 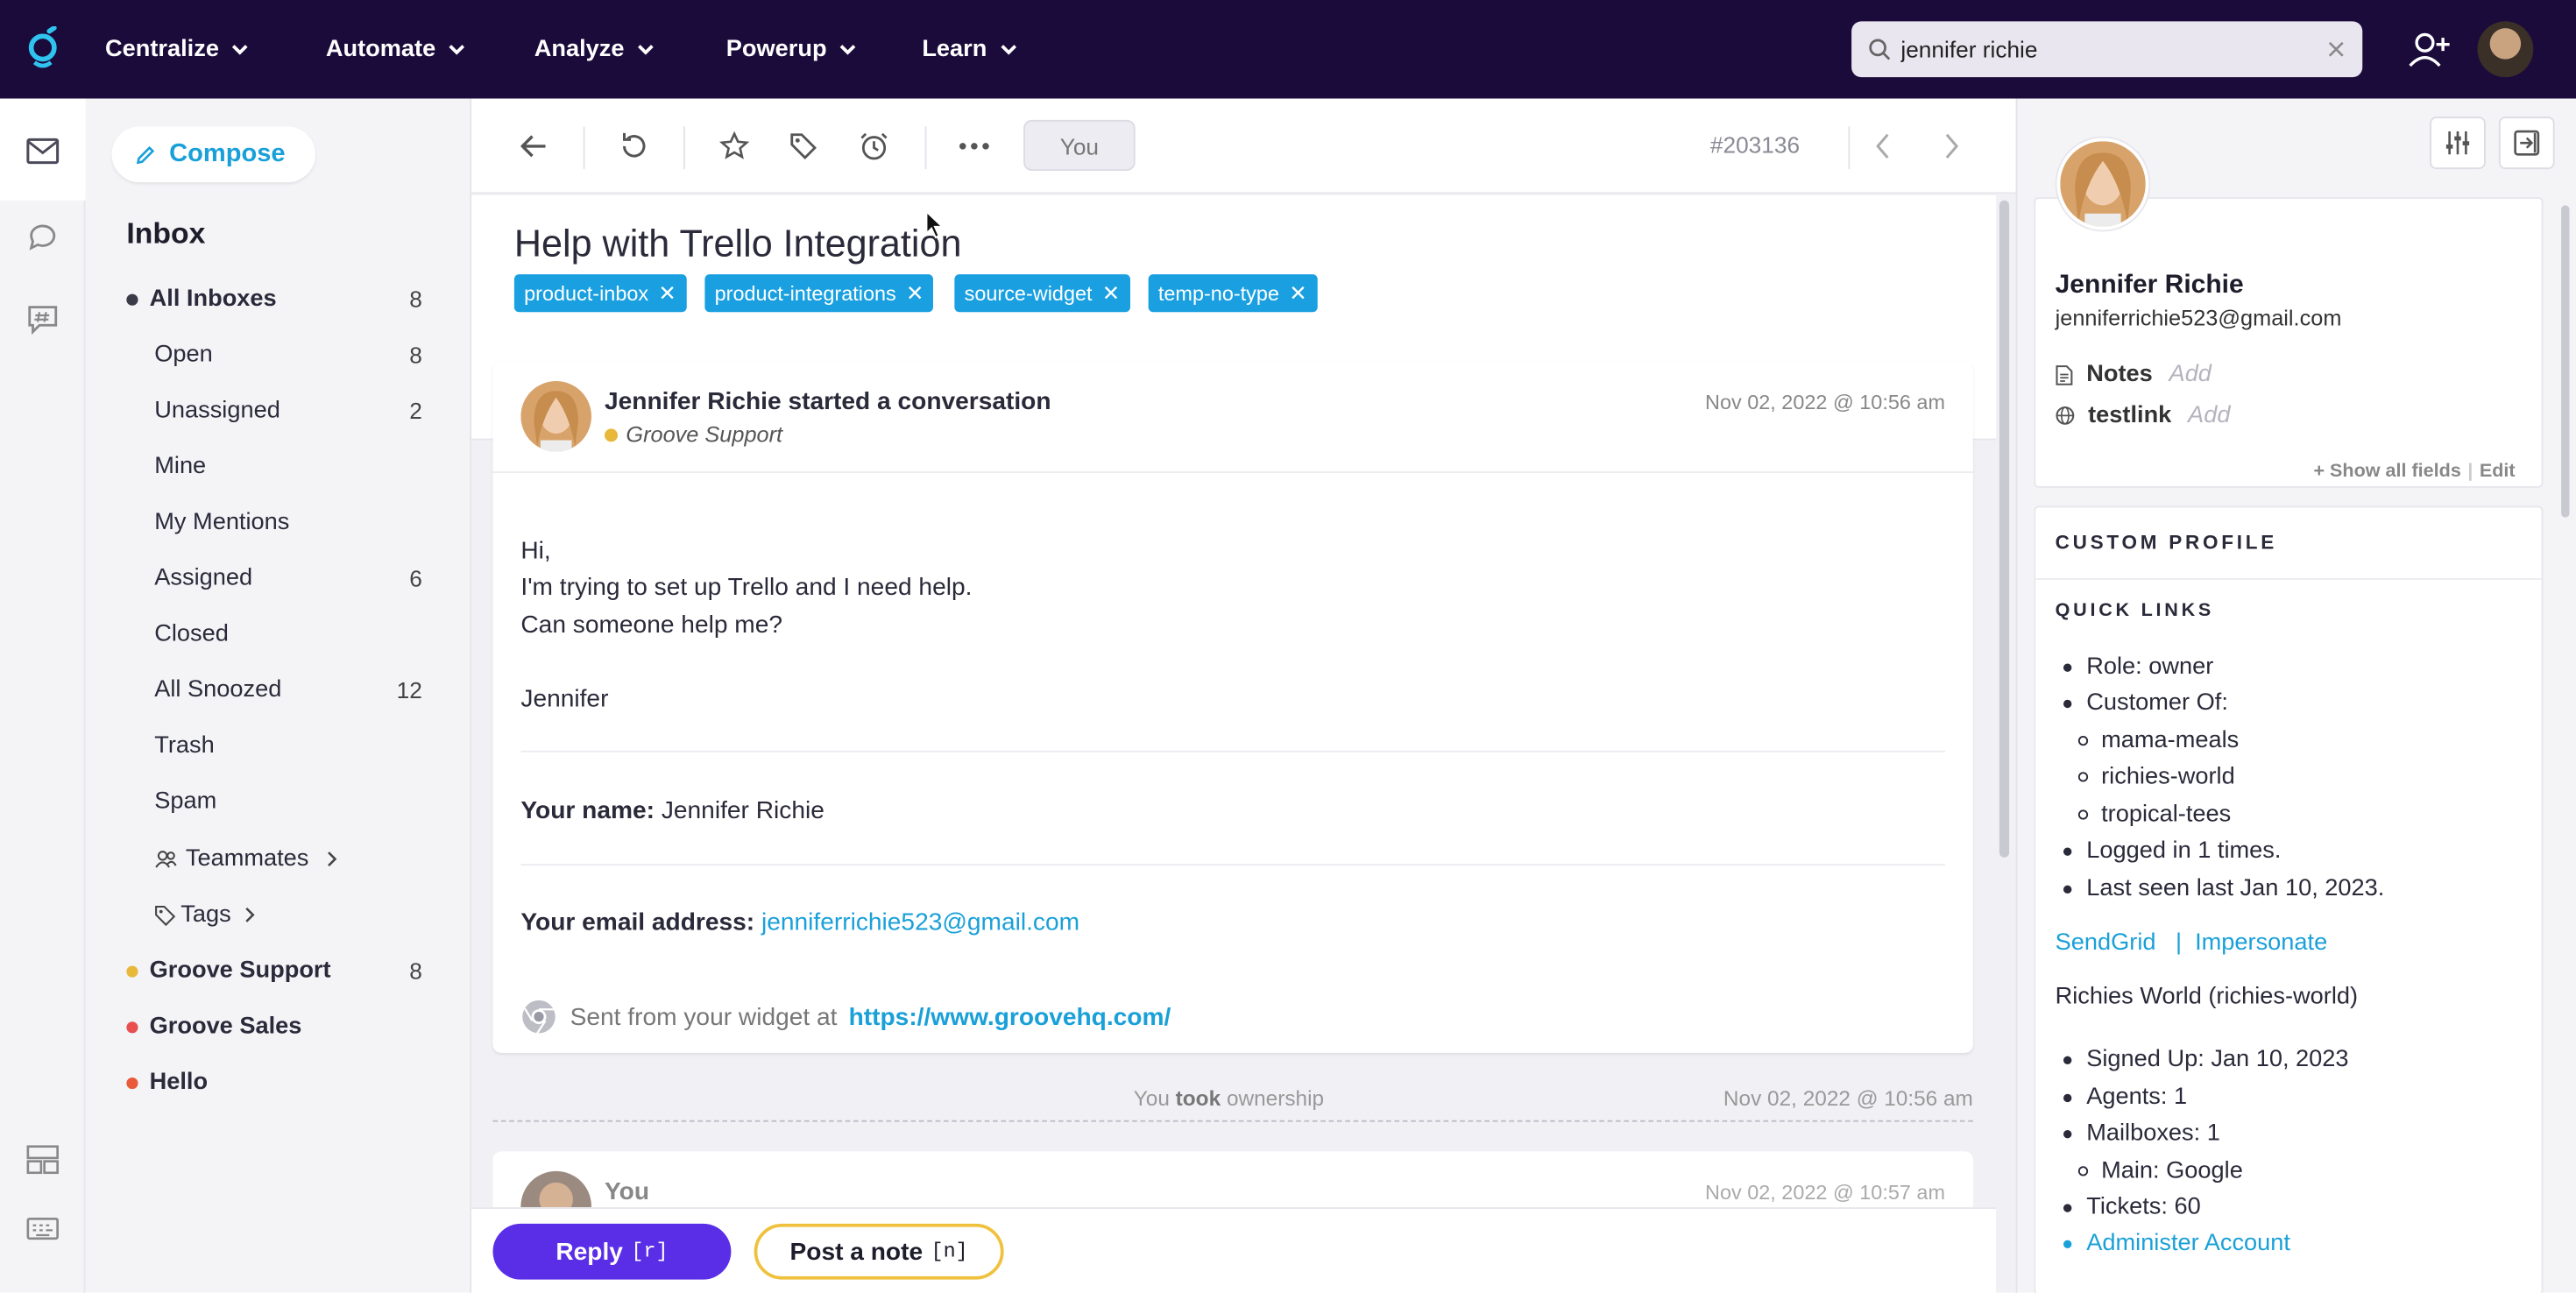 What do you see at coordinates (2143, 1207) in the screenshot?
I see `list-item-text: Tickets: 60` at bounding box center [2143, 1207].